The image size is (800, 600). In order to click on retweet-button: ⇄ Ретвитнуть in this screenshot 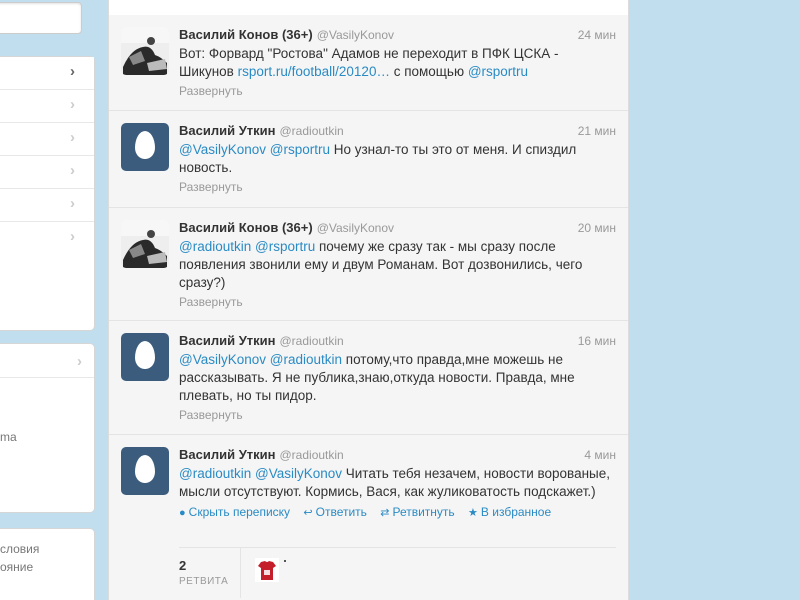, I will do `click(417, 512)`.